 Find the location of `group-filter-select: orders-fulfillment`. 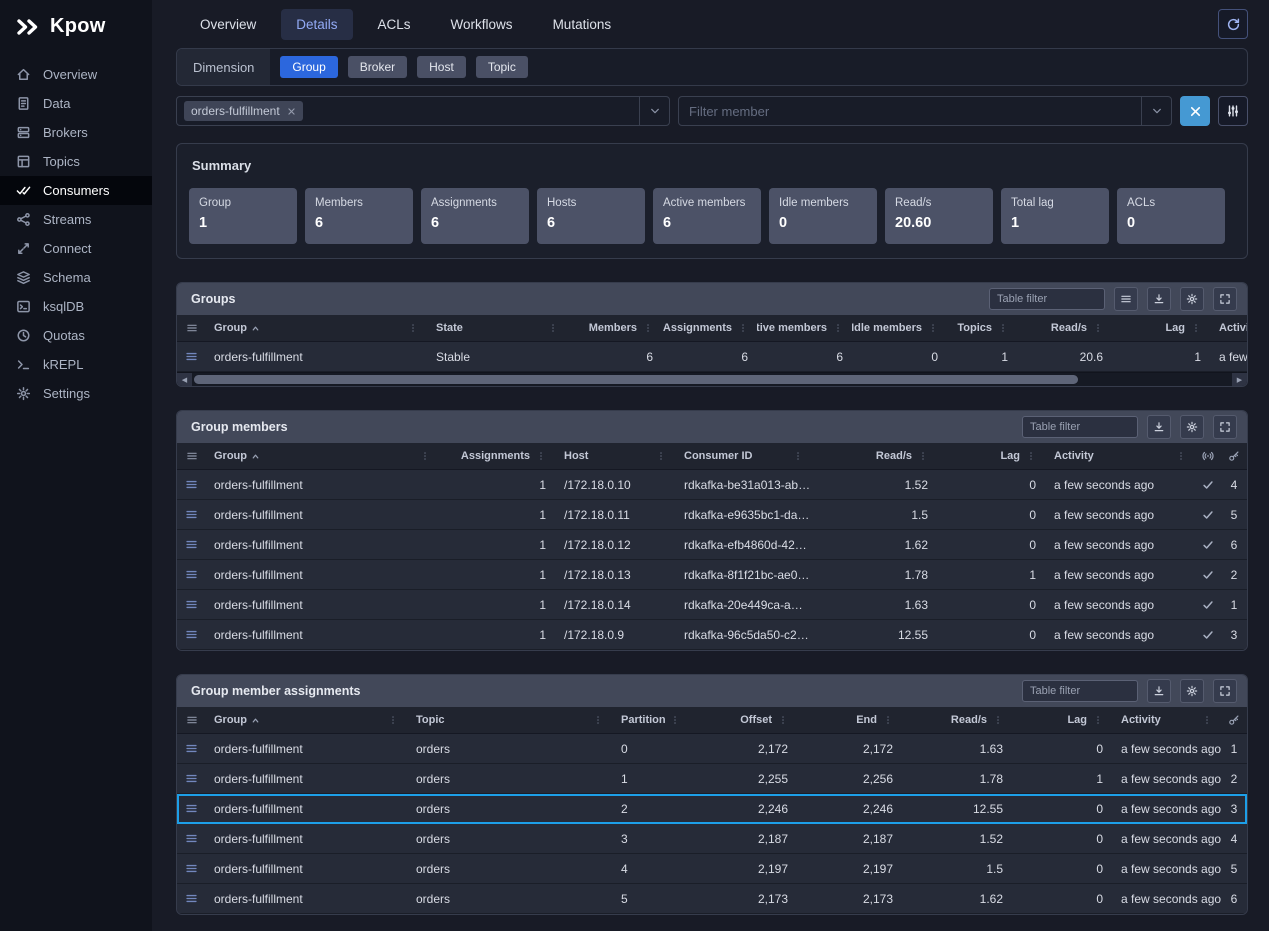

group-filter-select: orders-fulfillment is located at coordinates (423, 111).